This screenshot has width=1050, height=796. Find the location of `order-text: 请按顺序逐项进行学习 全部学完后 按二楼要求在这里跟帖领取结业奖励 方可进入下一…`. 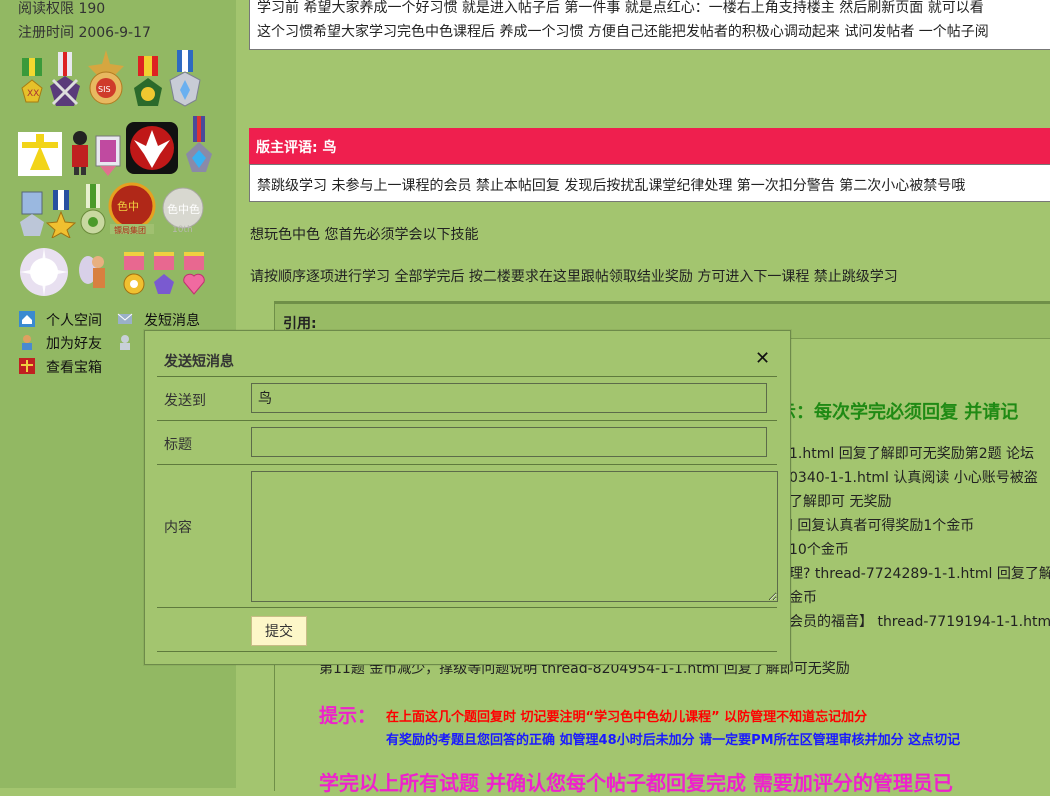

order-text: 请按顺序逐项进行学习 全部学完后 按二楼要求在这里跟帖领取结业奖励 方可进入下一… is located at coordinates (574, 277).